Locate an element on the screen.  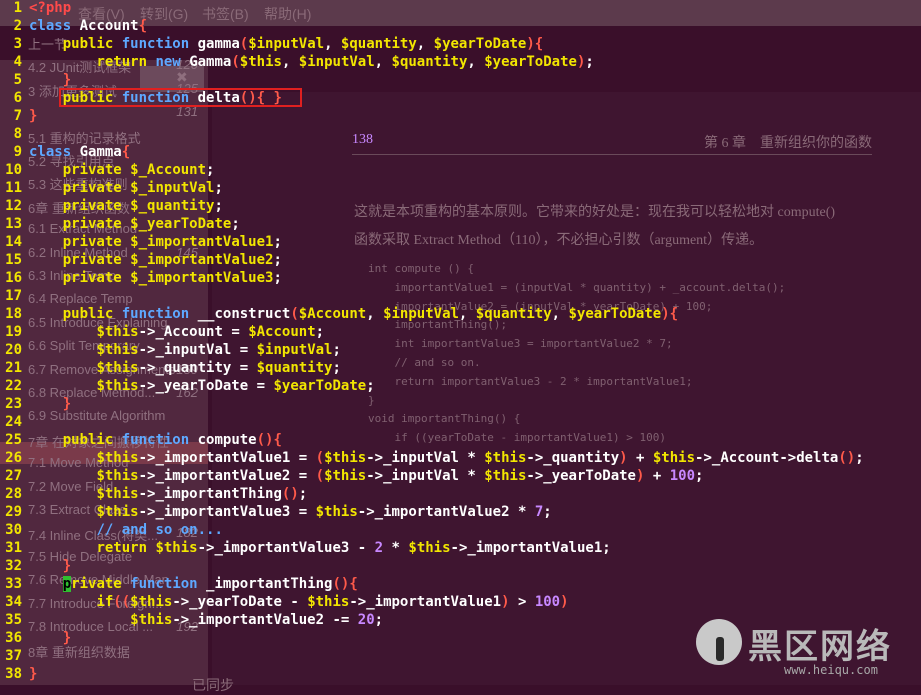
line-number: 24 is located at coordinates (13, 422).